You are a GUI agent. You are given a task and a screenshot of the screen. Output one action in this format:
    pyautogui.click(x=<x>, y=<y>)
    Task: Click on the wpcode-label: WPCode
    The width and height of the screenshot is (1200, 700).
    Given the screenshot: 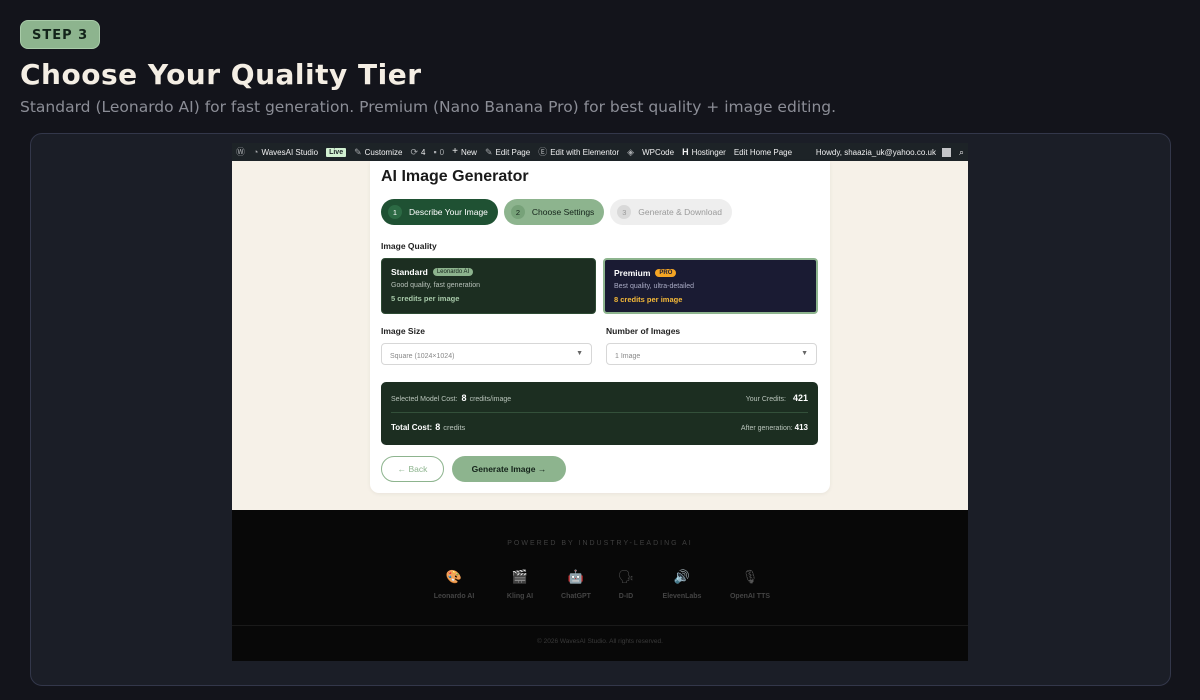 What is the action you would take?
    pyautogui.click(x=658, y=152)
    